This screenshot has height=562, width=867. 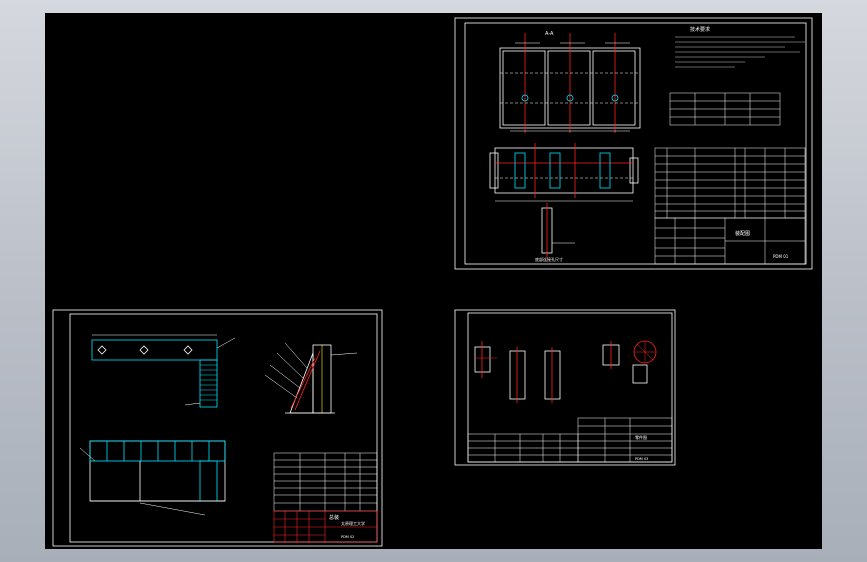 What do you see at coordinates (152, 478) in the screenshot?
I see `sheet-b-front-view` at bounding box center [152, 478].